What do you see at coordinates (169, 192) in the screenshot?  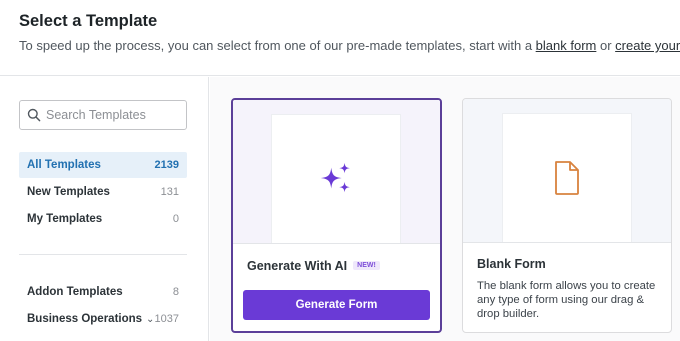 I see `category-count: 131` at bounding box center [169, 192].